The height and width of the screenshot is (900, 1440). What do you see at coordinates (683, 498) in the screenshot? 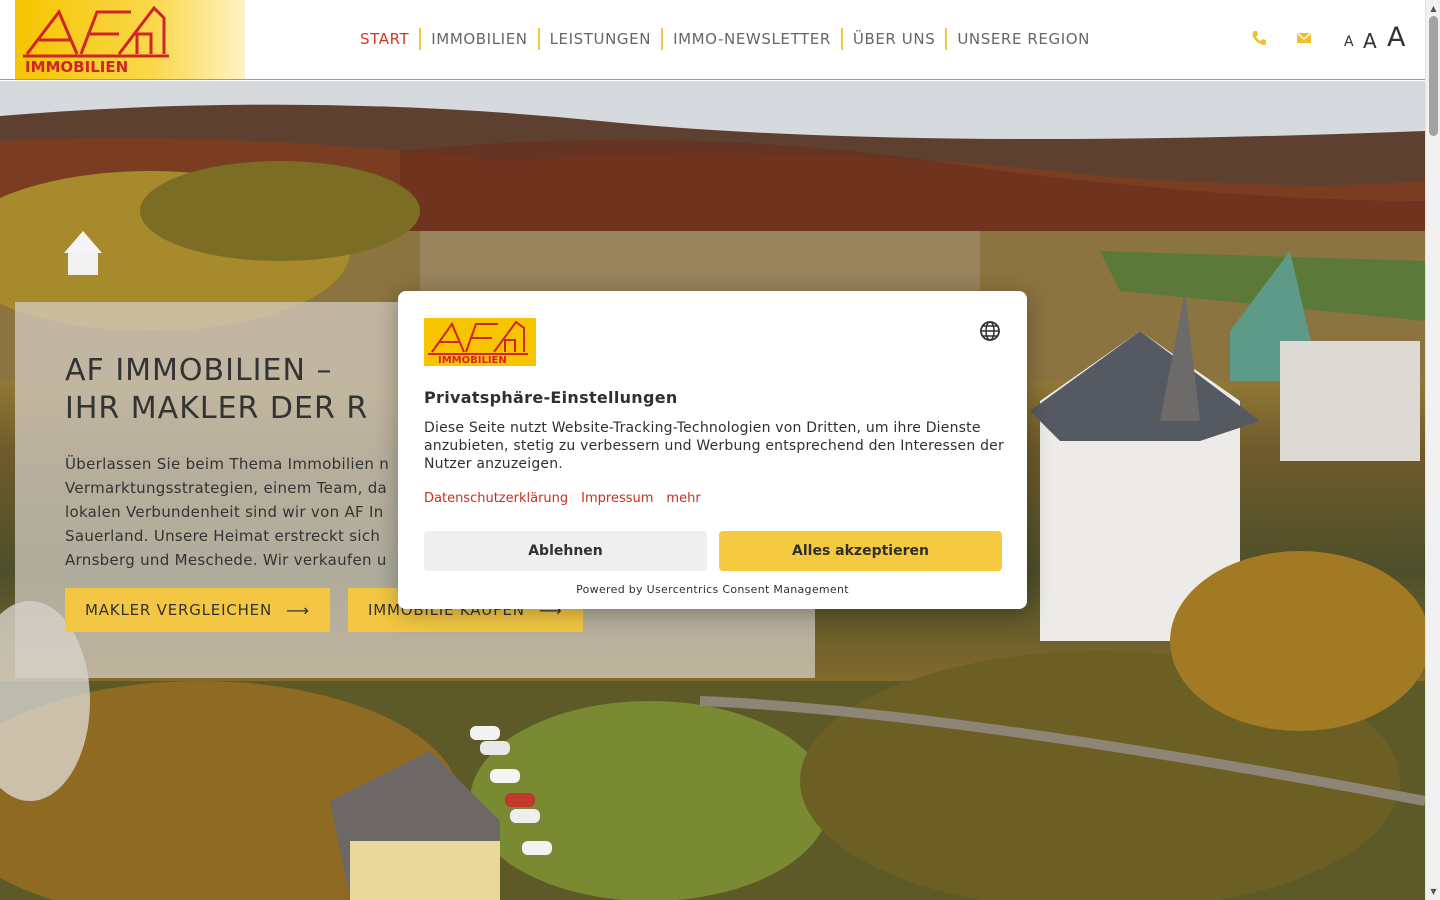
I see `more-link: mehr` at bounding box center [683, 498].